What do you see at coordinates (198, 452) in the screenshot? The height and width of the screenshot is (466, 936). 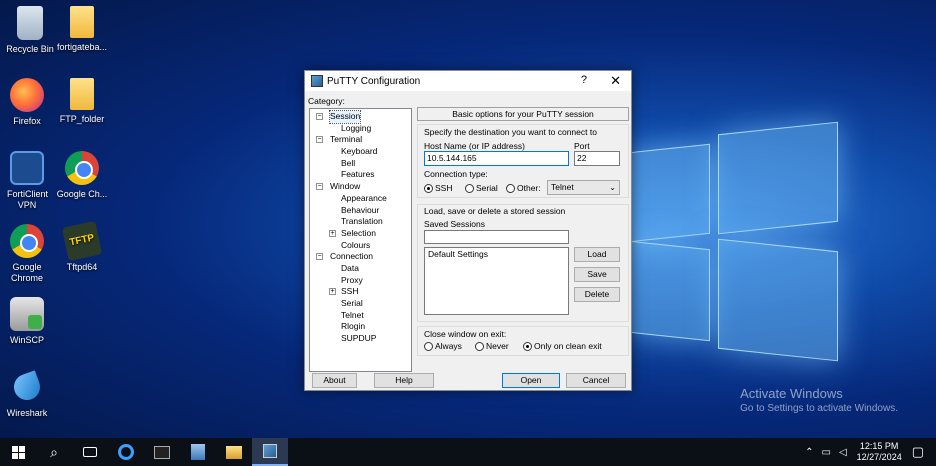 I see `server-manager-icon` at bounding box center [198, 452].